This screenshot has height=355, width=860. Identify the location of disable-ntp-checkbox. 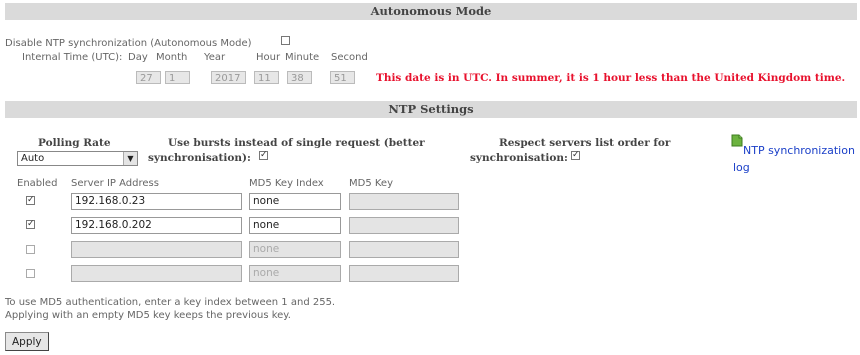
(285, 40).